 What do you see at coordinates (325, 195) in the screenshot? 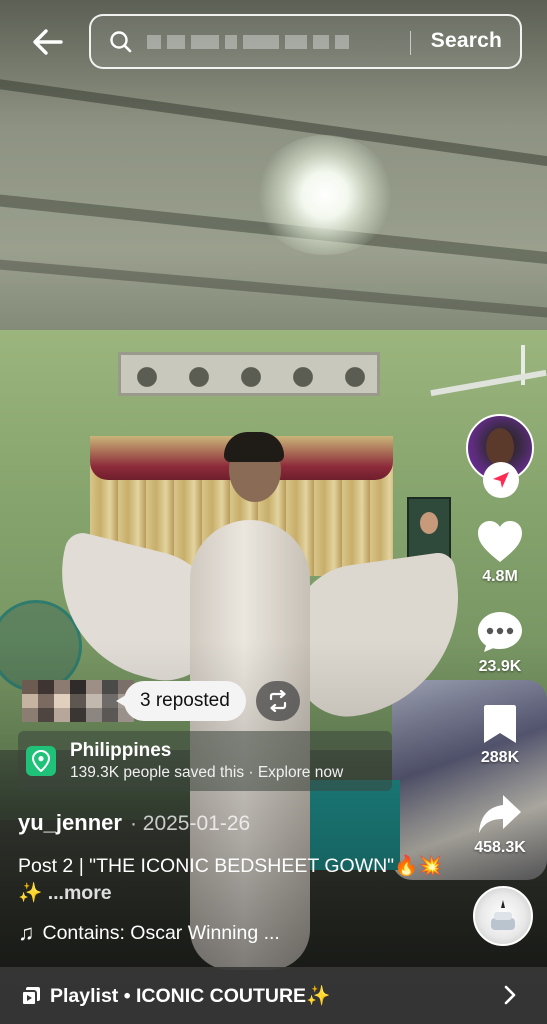
I see `scene-light` at bounding box center [325, 195].